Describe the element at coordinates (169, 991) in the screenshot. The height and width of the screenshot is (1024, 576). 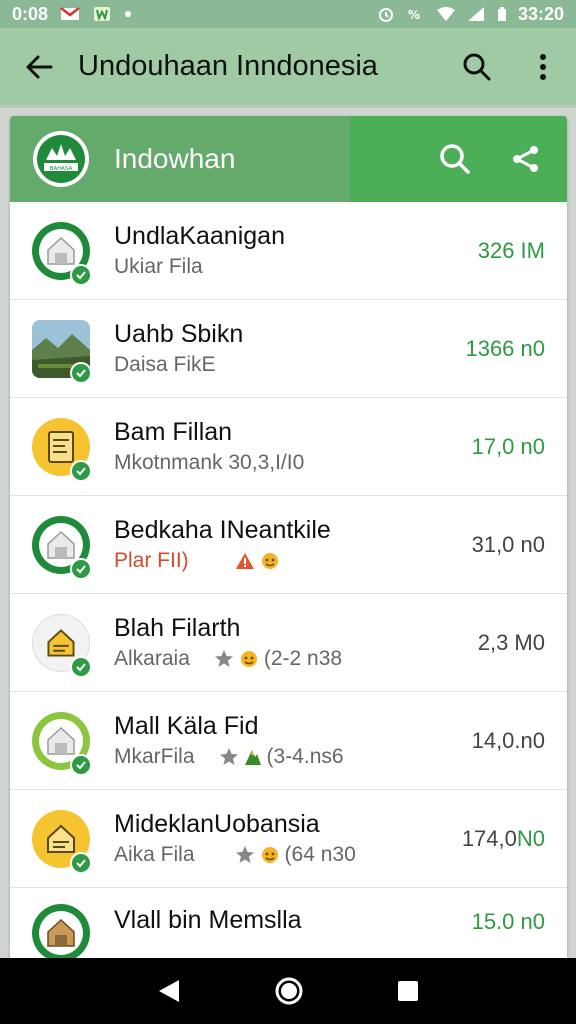
I see `nav-back-icon` at that location.